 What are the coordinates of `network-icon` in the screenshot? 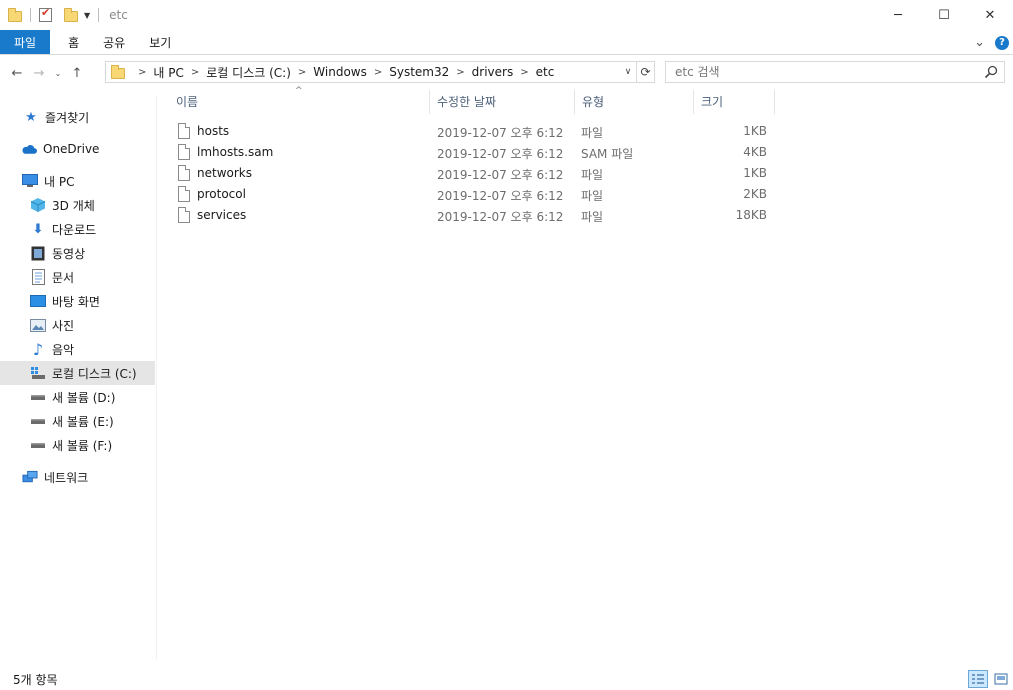 It's located at (30, 477).